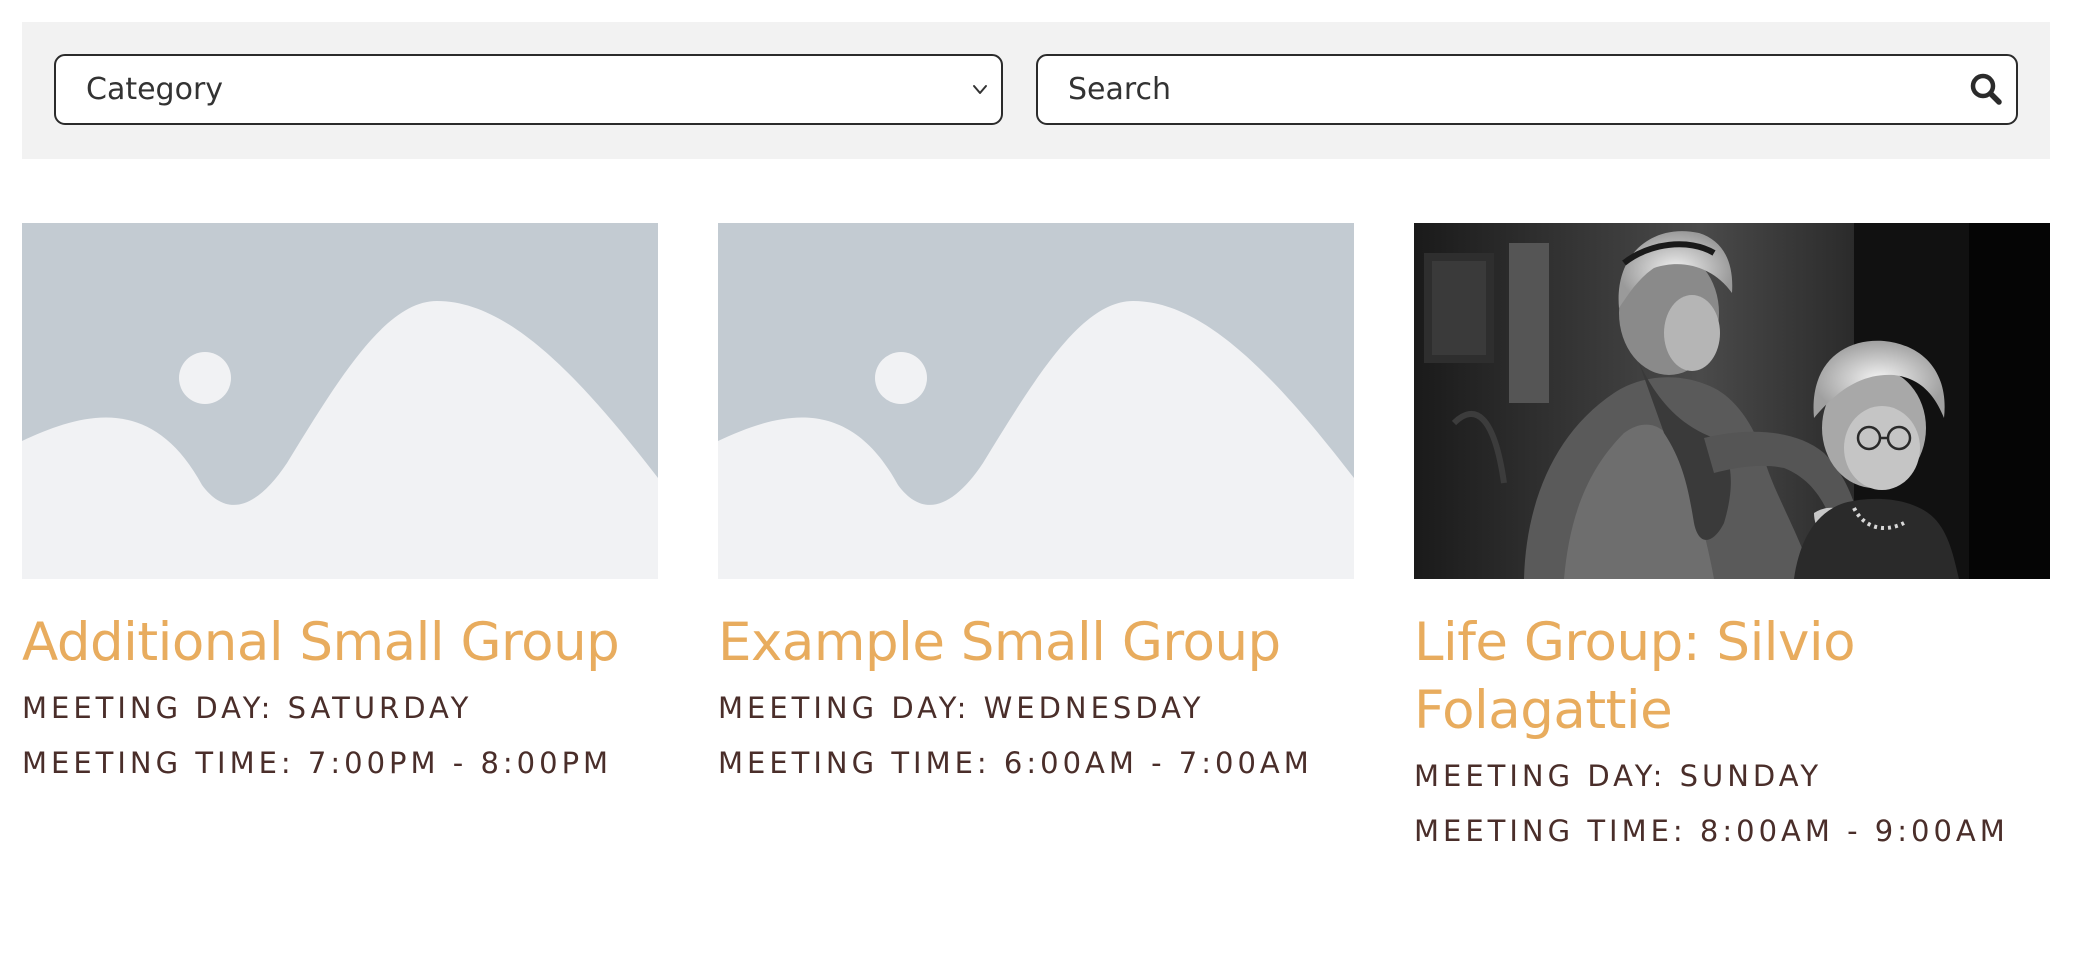 The height and width of the screenshot is (954, 2074). Describe the element at coordinates (1732, 677) in the screenshot. I see `group-title: Life Group: Silvio Folagattie` at that location.